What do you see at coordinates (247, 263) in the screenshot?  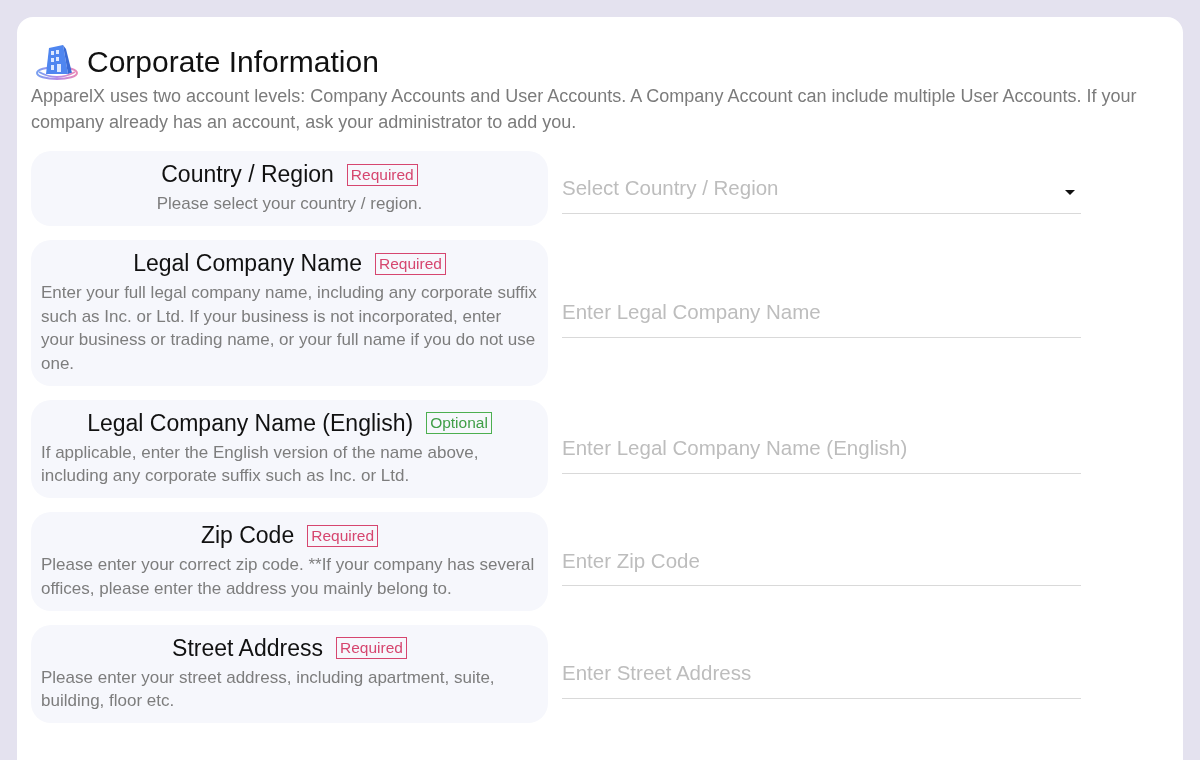 I see `field-label: Legal Company Name` at bounding box center [247, 263].